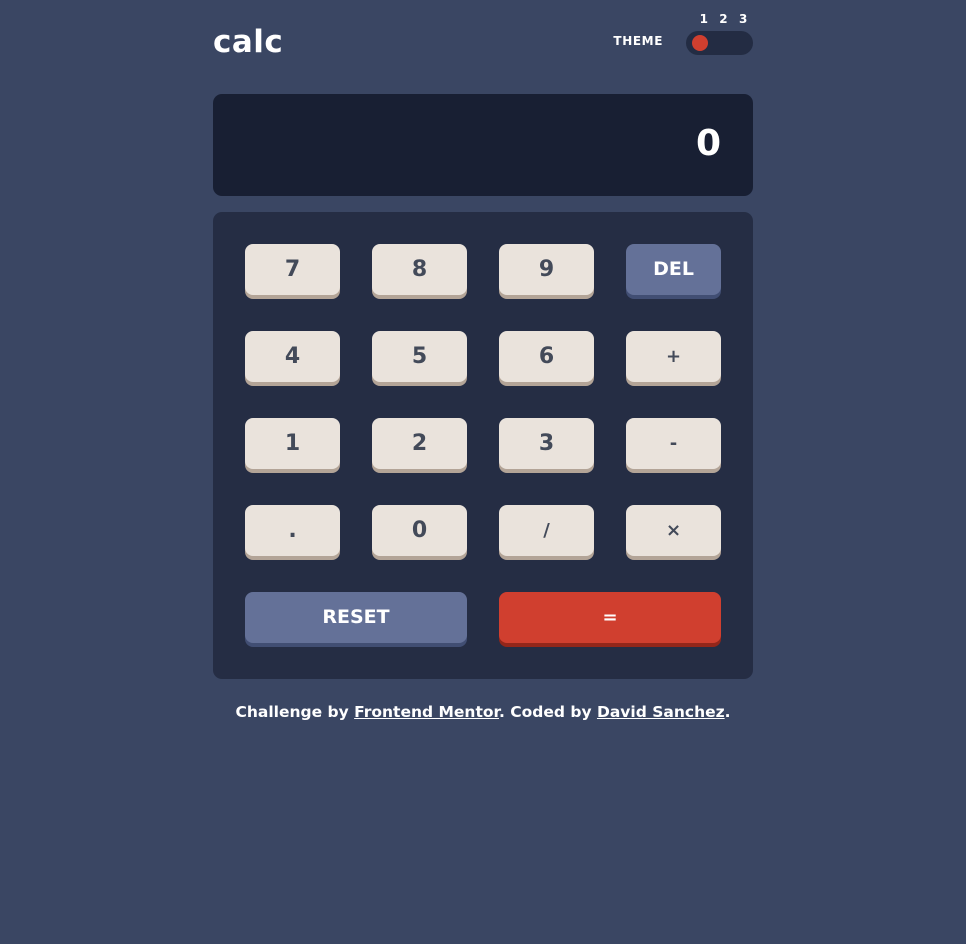  I want to click on header: calc THEME 1 2 3, so click(483, 47).